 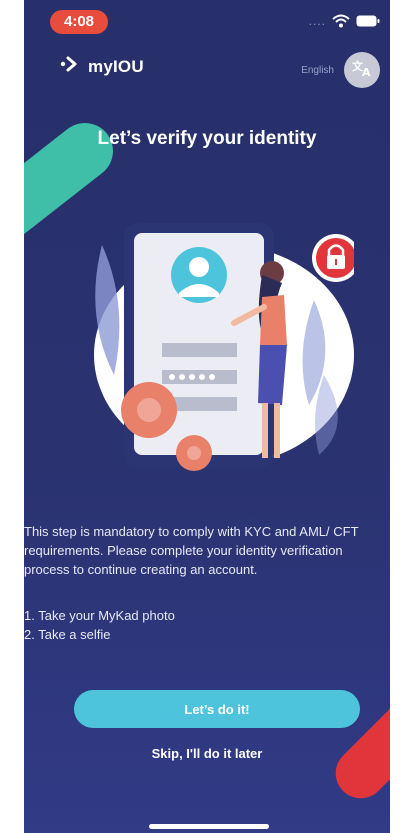 I want to click on svg-text: A, so click(x=366, y=72).